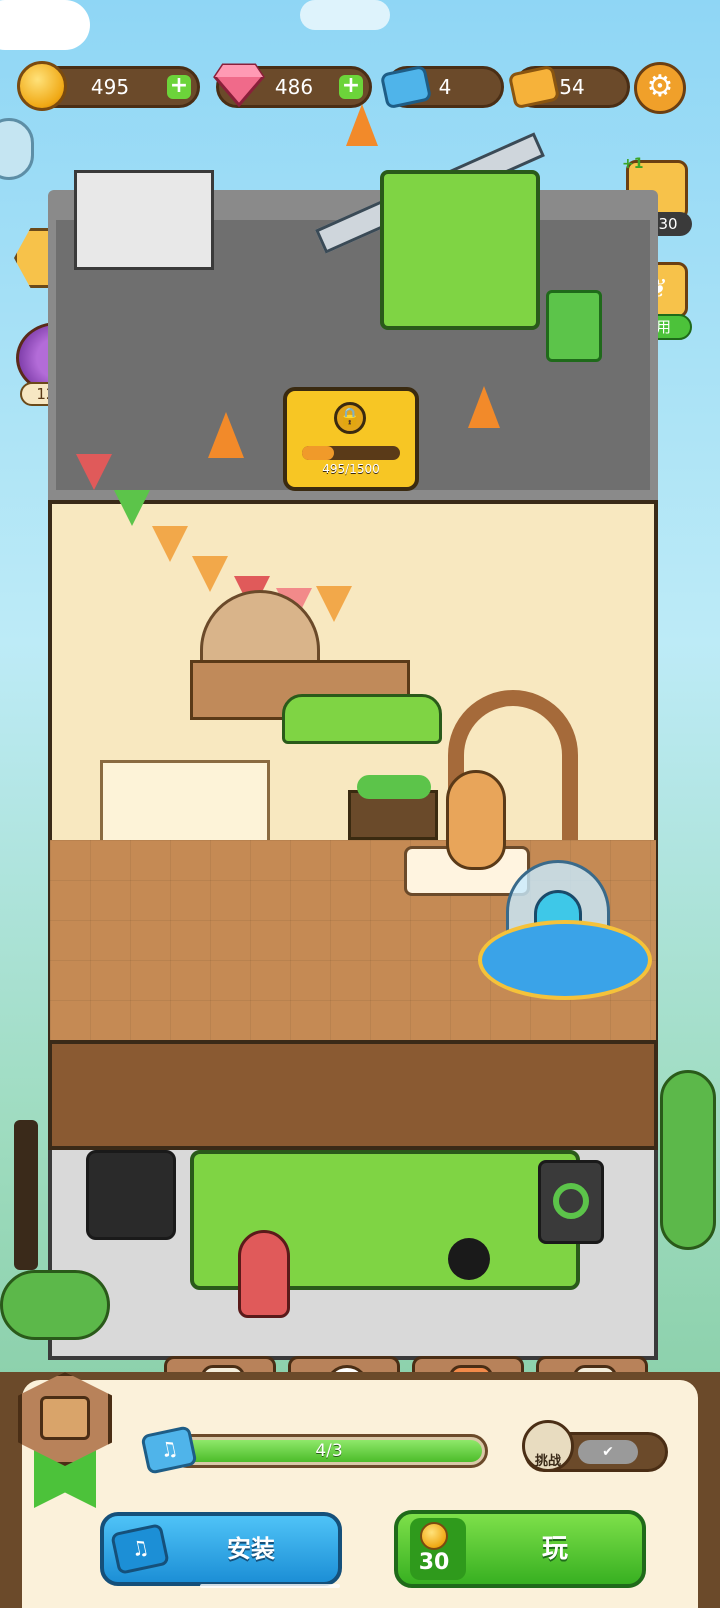 The image size is (720, 1608). I want to click on flower-planter, so click(393, 807).